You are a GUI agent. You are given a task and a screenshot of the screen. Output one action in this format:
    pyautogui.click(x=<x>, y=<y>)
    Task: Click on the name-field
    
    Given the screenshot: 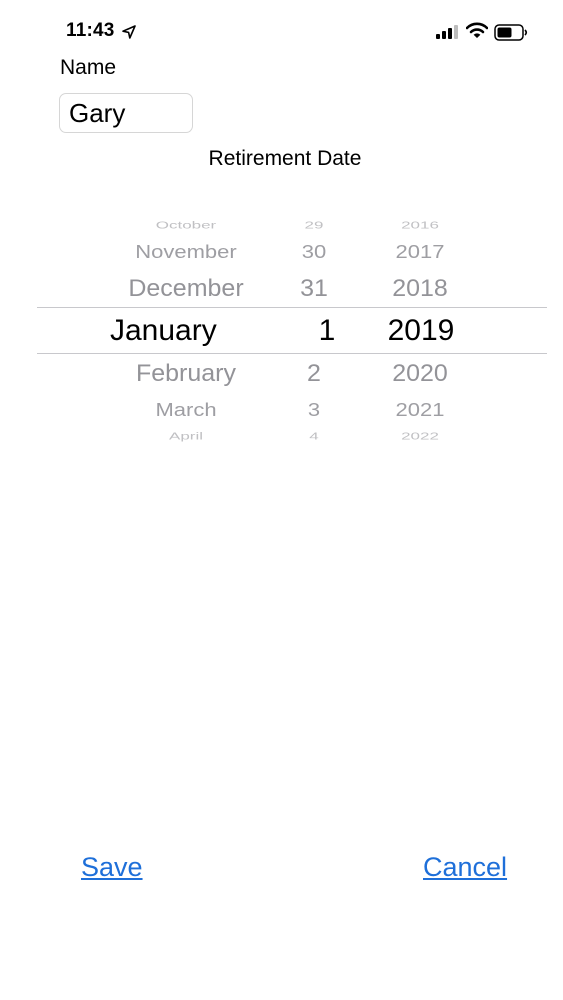 What is the action you would take?
    pyautogui.click(x=126, y=113)
    